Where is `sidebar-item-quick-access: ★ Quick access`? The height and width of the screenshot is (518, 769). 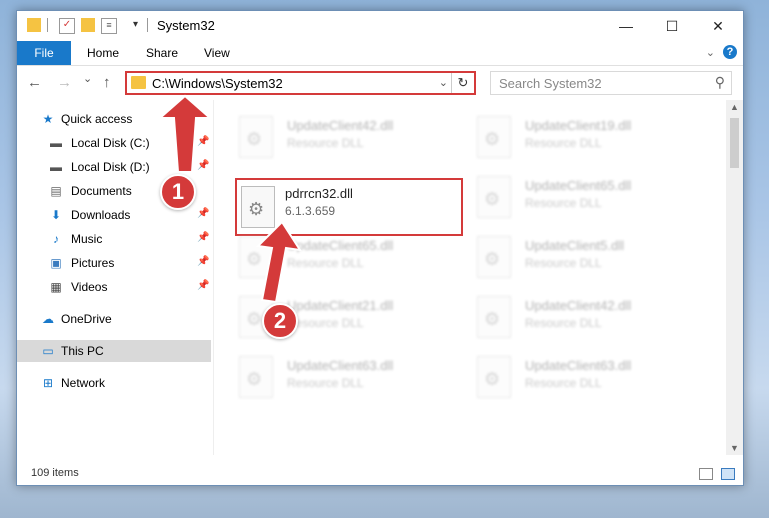
sidebar-item-quick-access: ★ Quick access is located at coordinates (114, 119).